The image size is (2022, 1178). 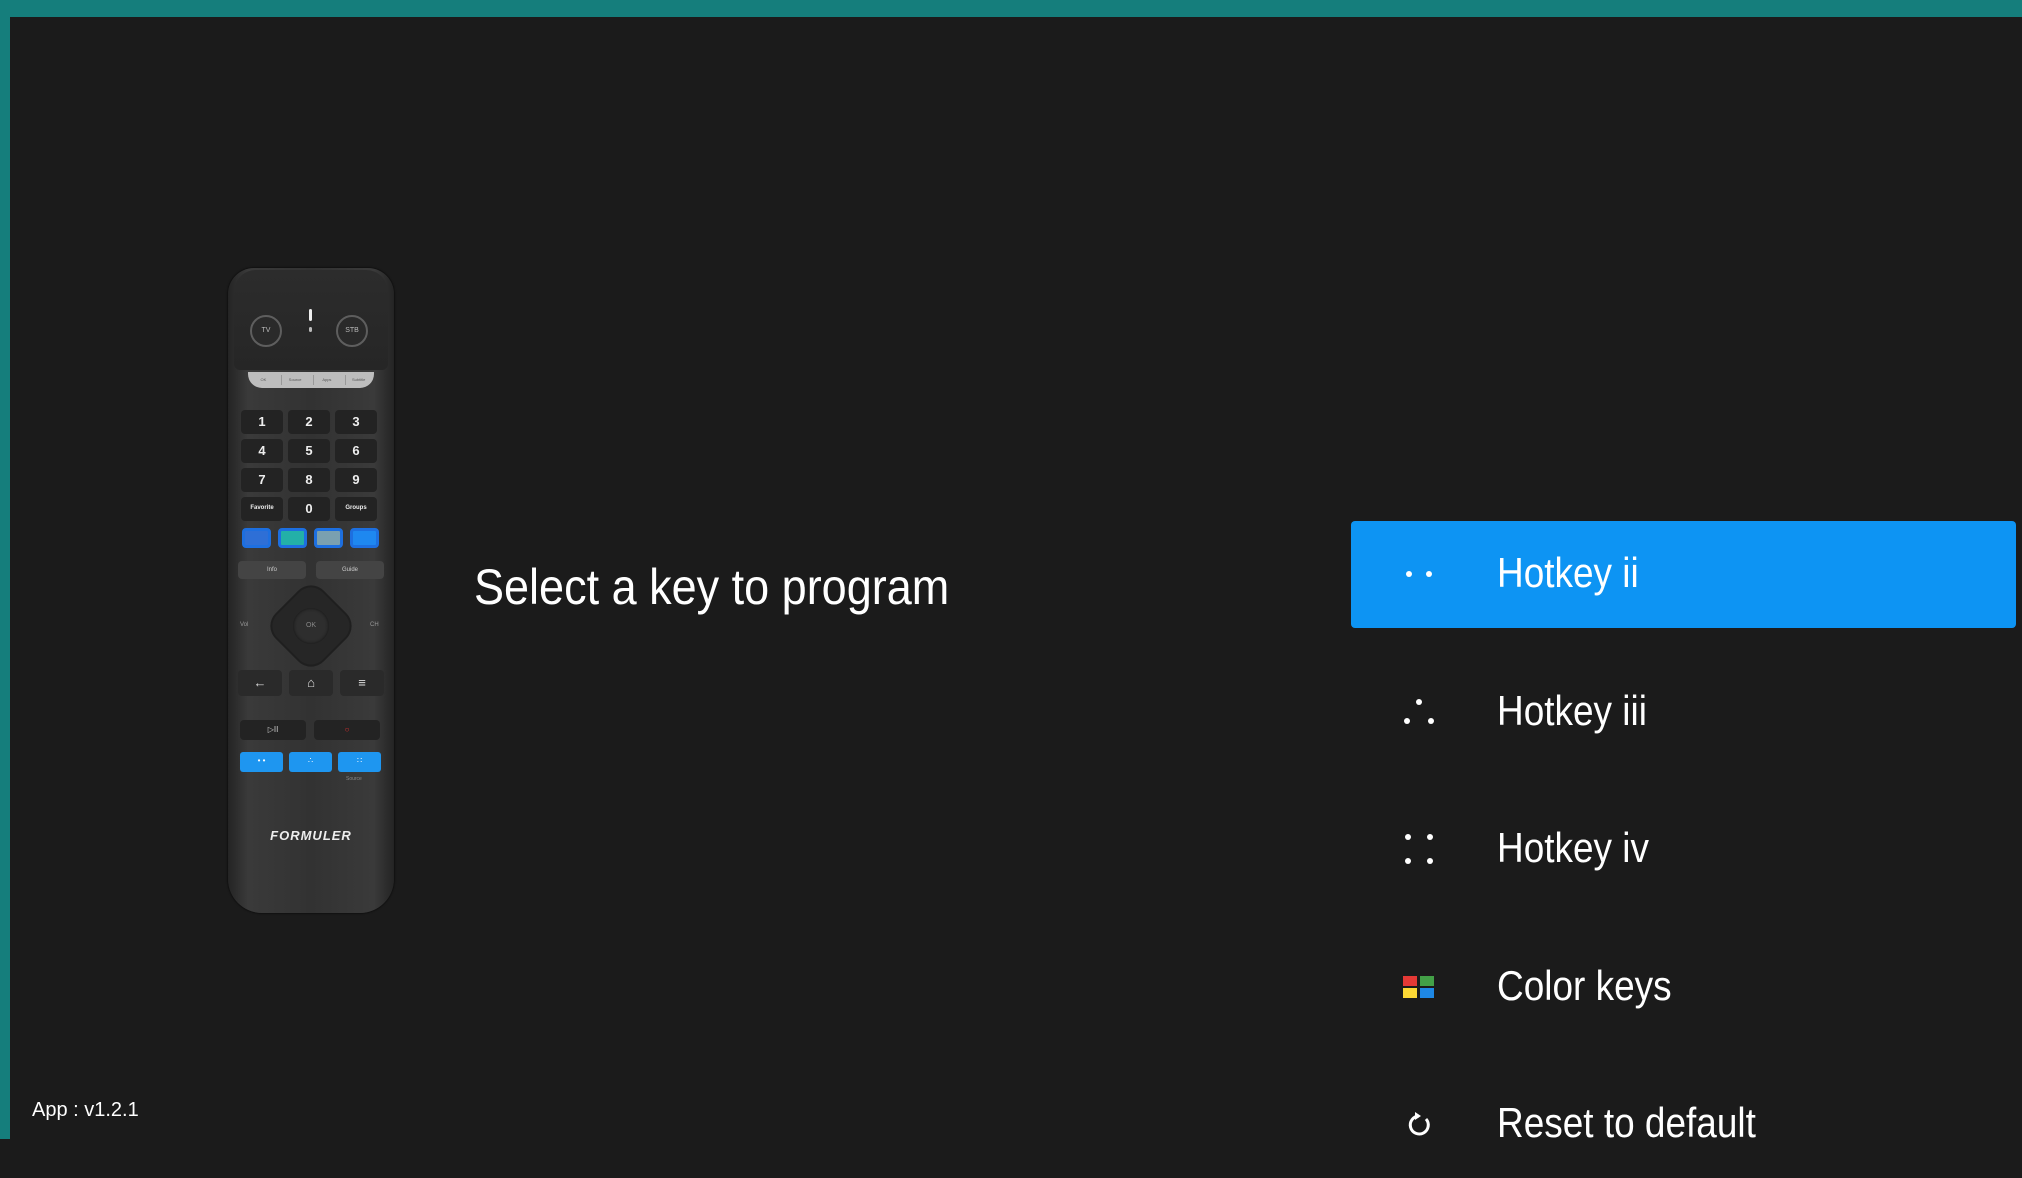 What do you see at coordinates (1419, 849) in the screenshot?
I see `four-dots-icon` at bounding box center [1419, 849].